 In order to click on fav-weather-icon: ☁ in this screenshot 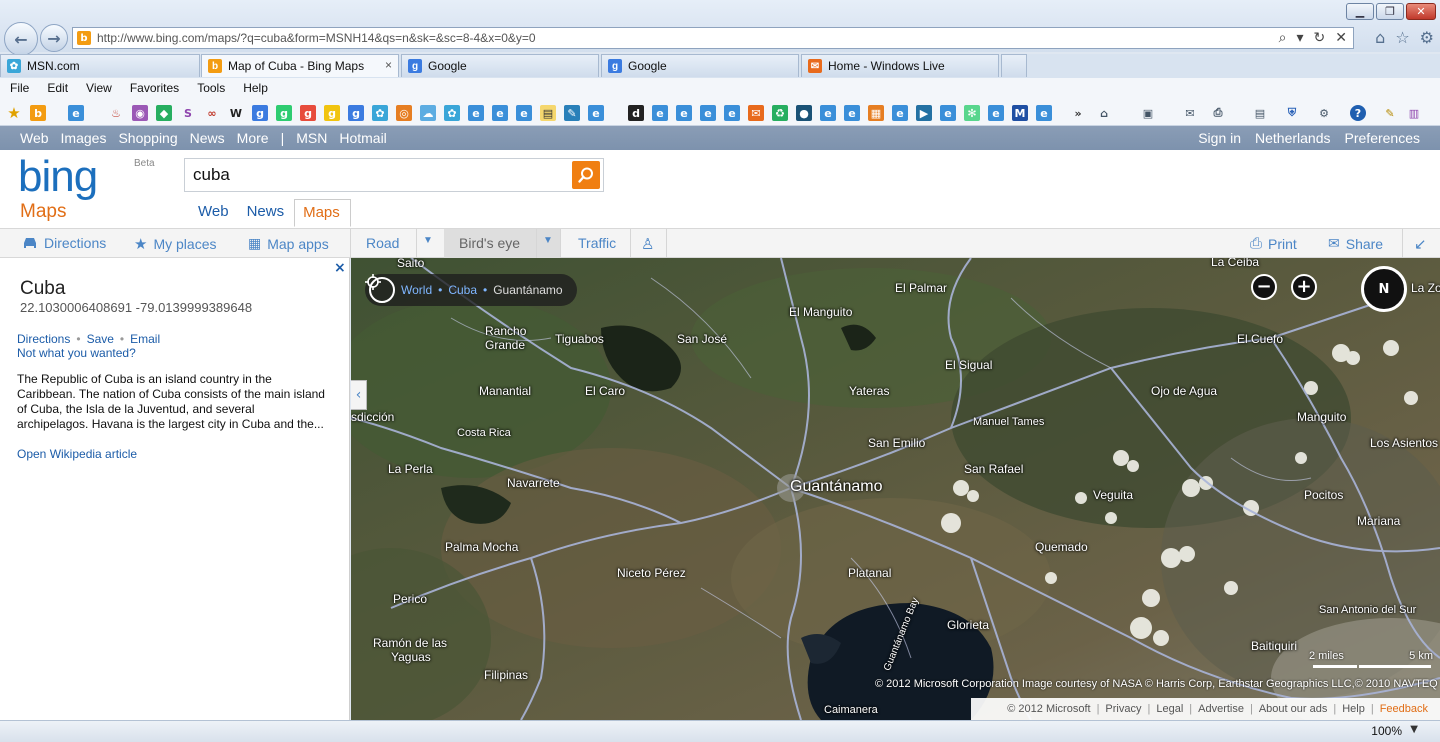, I will do `click(428, 113)`.